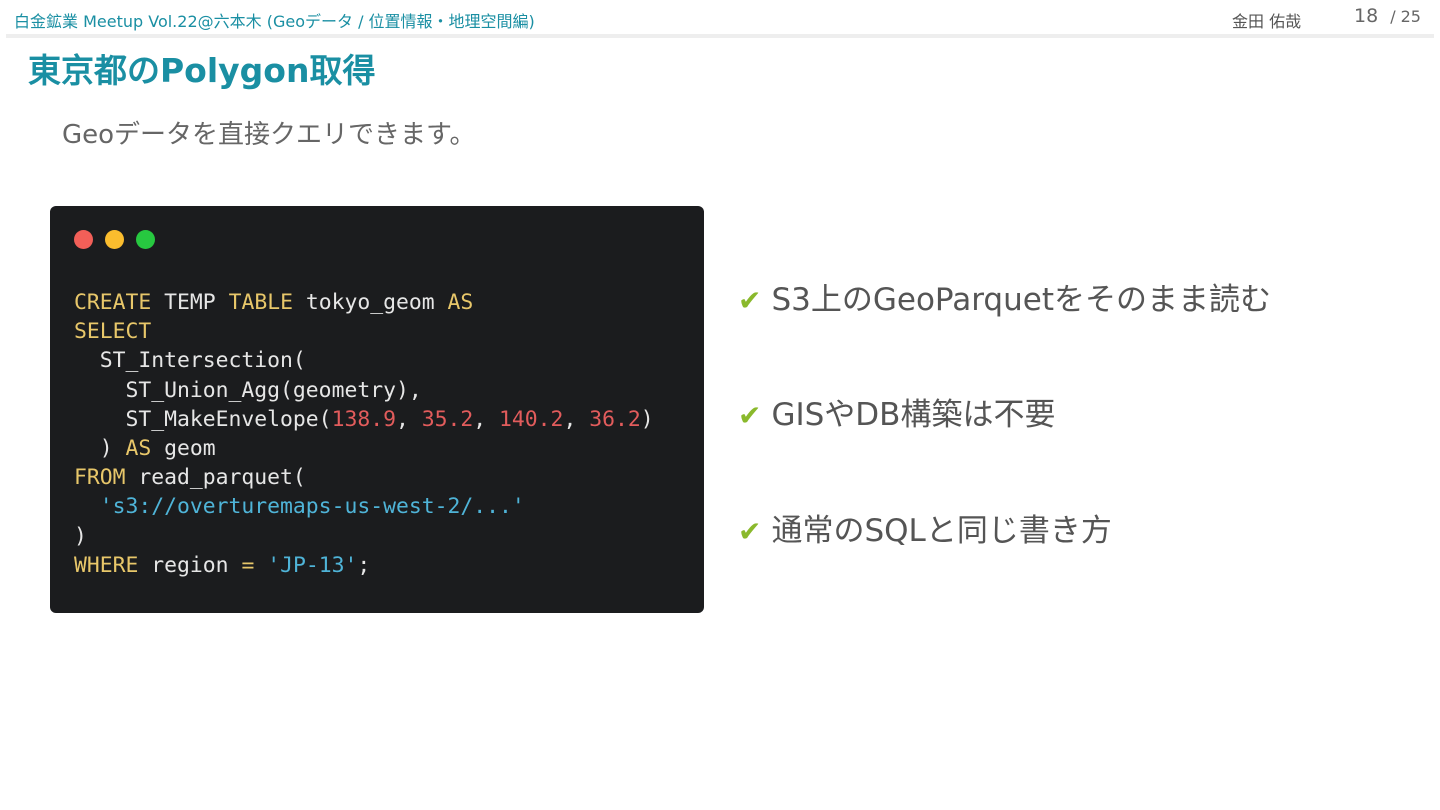  What do you see at coordinates (720, 36) in the screenshot?
I see `header-divider` at bounding box center [720, 36].